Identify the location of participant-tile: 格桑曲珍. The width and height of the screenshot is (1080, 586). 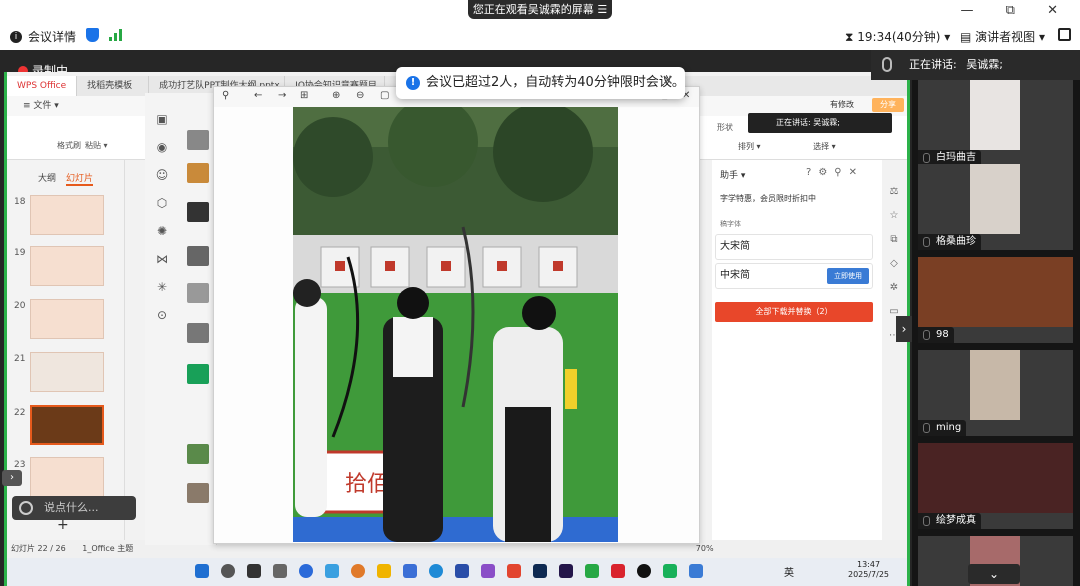
(995, 207).